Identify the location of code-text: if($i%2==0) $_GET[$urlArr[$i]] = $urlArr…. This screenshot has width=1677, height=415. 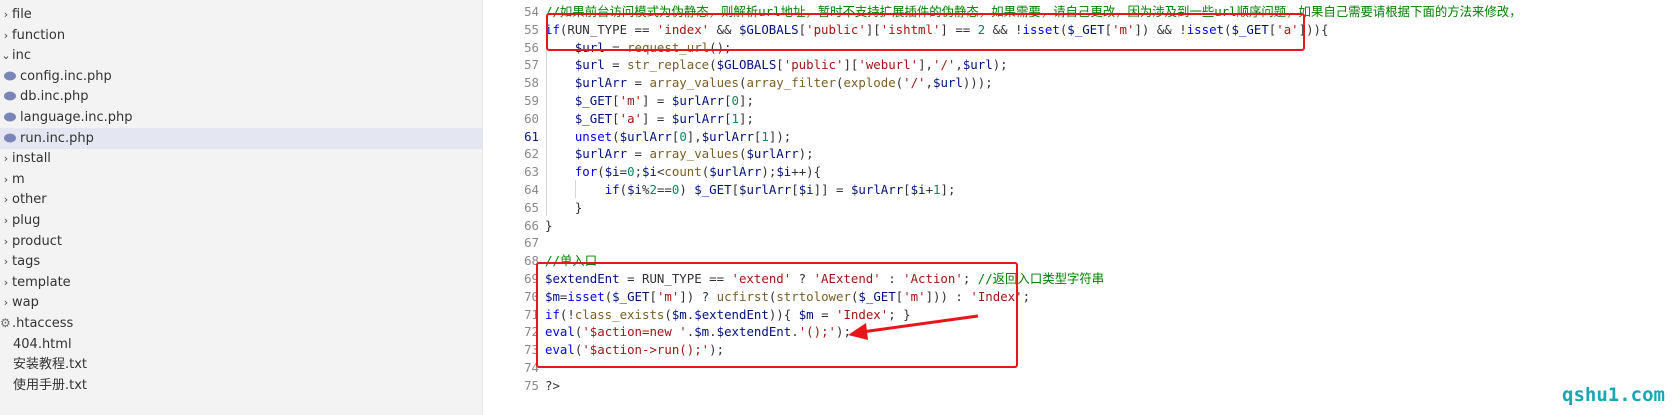
(780, 189).